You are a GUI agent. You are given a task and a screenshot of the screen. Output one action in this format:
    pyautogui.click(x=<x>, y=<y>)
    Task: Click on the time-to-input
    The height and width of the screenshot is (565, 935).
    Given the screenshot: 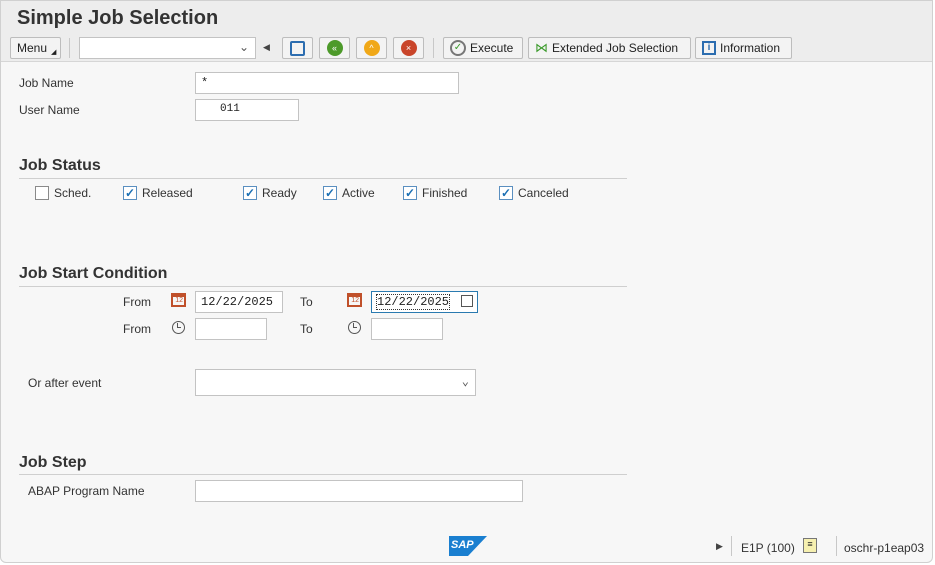 What is the action you would take?
    pyautogui.click(x=407, y=329)
    